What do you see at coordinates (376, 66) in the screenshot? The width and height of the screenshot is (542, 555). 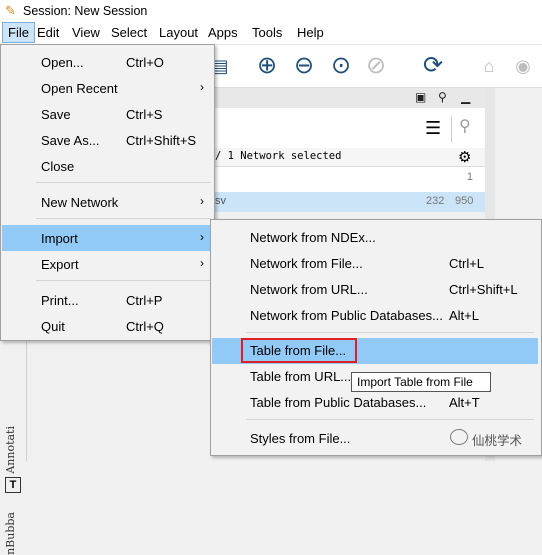 I see `zoom-selected-icon: ⊘` at bounding box center [376, 66].